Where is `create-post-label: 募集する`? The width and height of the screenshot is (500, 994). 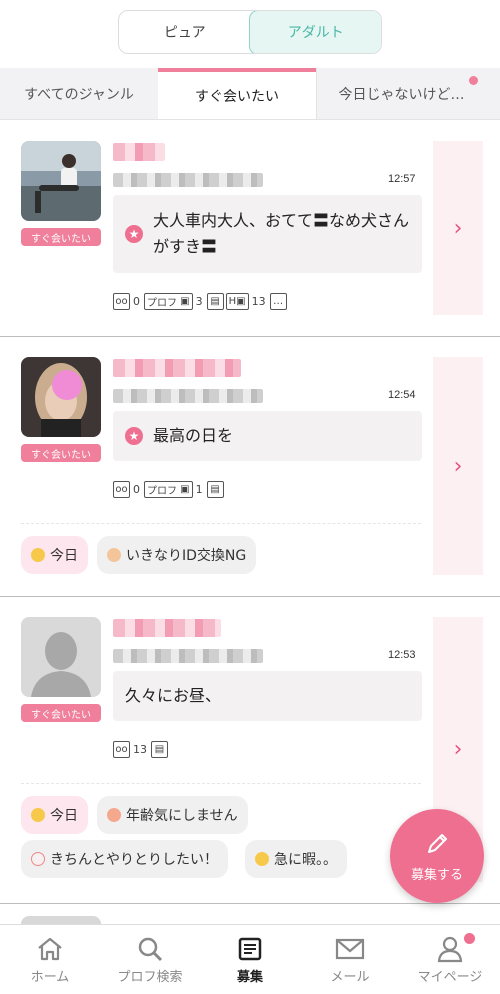
create-post-label: 募集する is located at coordinates (436, 875).